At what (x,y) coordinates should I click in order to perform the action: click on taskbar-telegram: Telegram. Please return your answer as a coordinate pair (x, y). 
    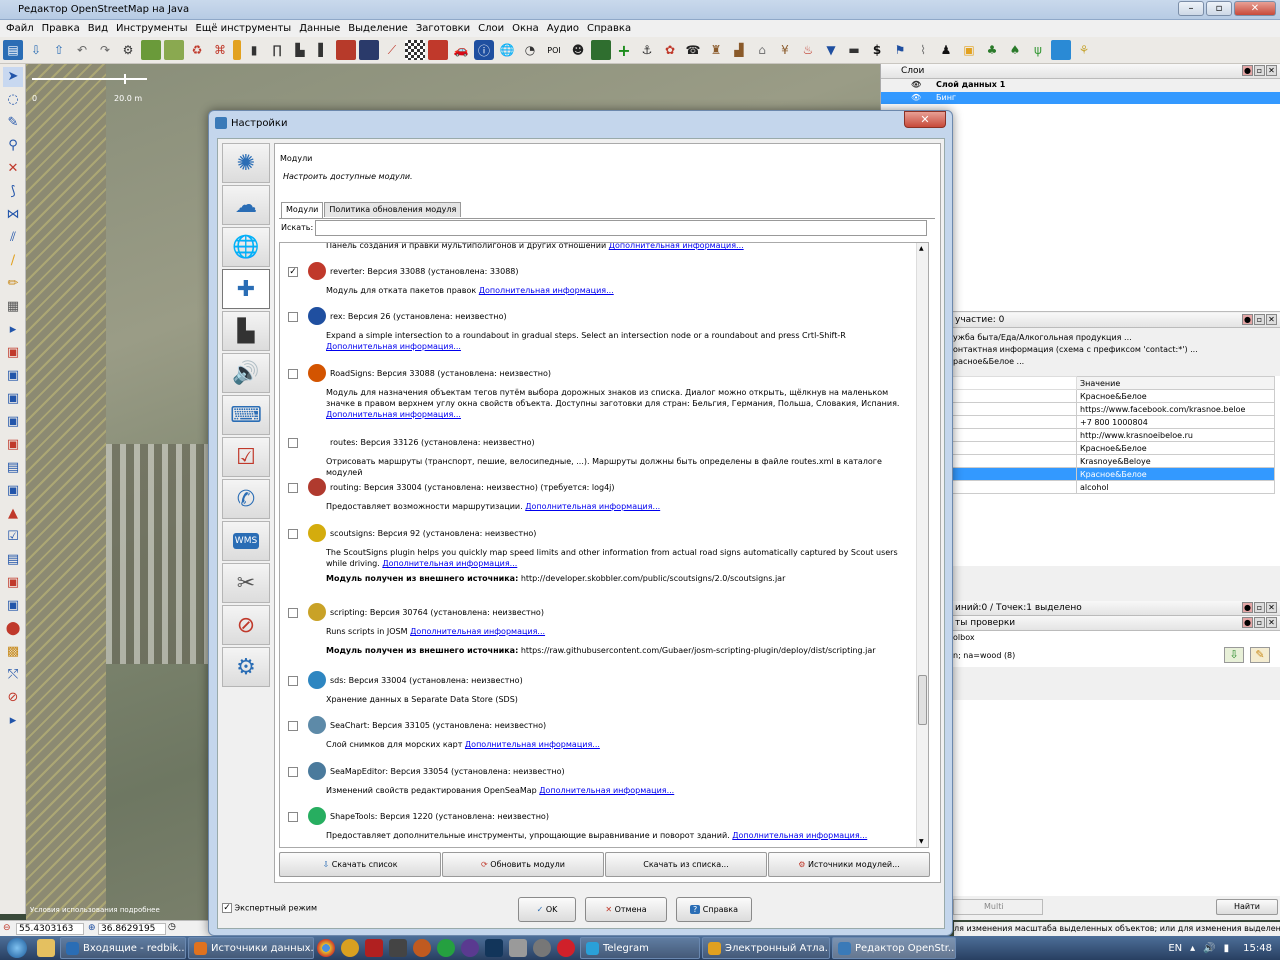
    Looking at the image, I should click on (640, 948).